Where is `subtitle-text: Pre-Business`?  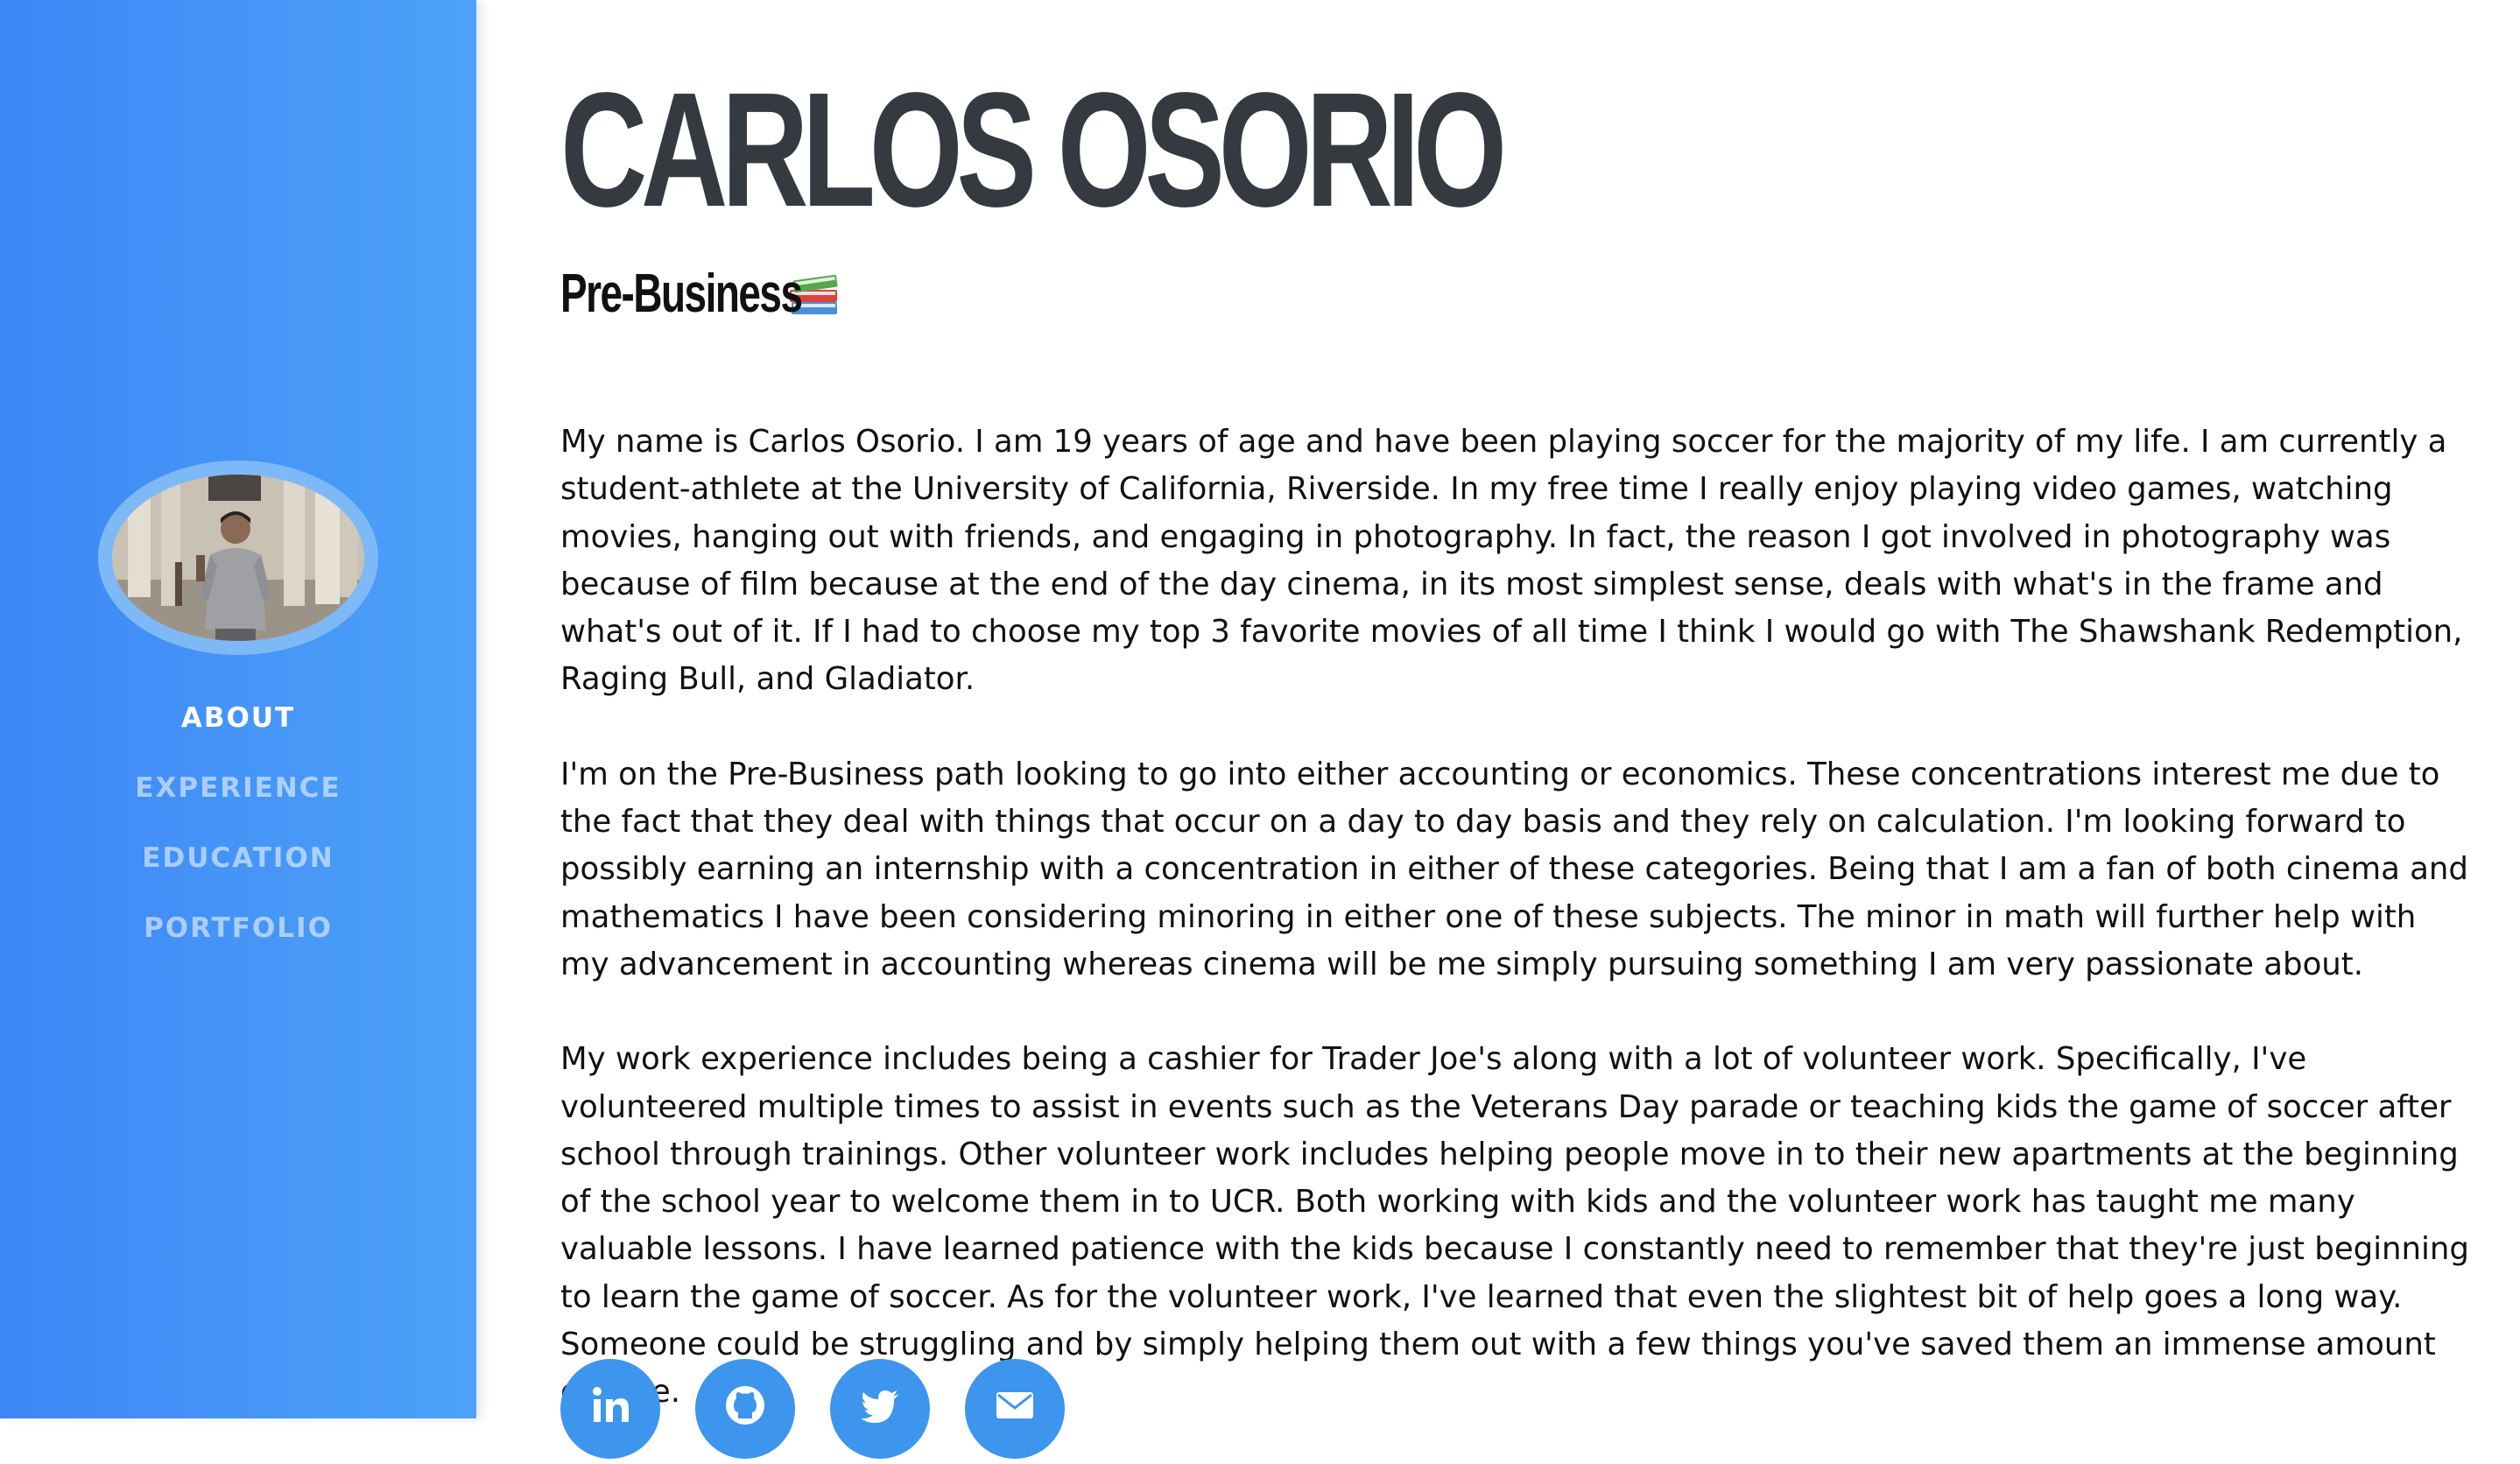 subtitle-text: Pre-Business is located at coordinates (681, 294).